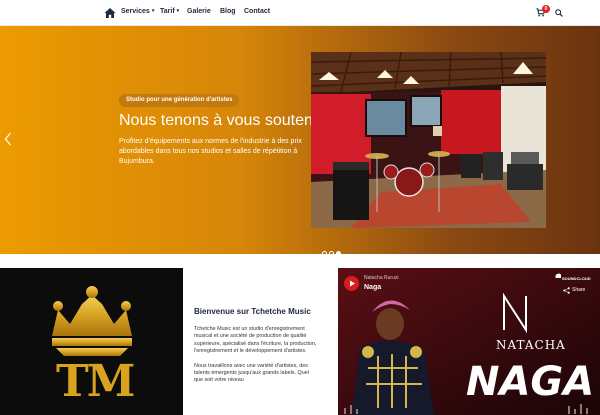  I want to click on nav-item-blog: Blog, so click(228, 11).